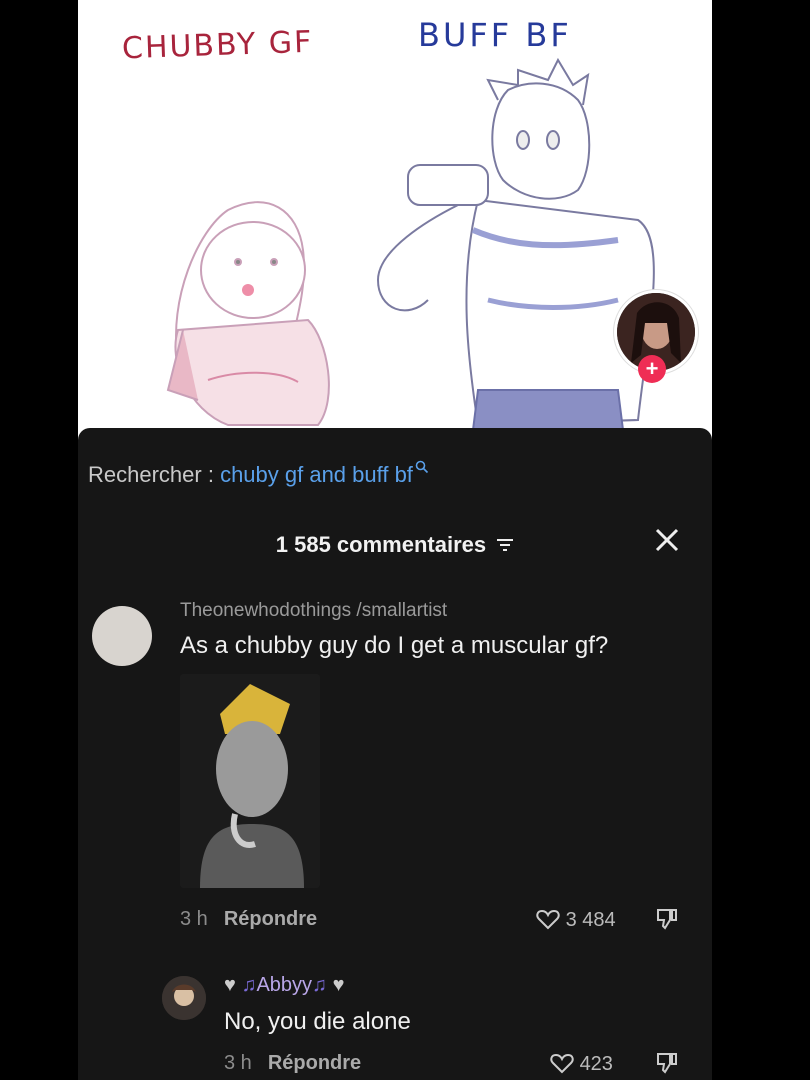 The width and height of the screenshot is (810, 1080). What do you see at coordinates (154, 474) in the screenshot?
I see `search-prefix: Rechercher :` at bounding box center [154, 474].